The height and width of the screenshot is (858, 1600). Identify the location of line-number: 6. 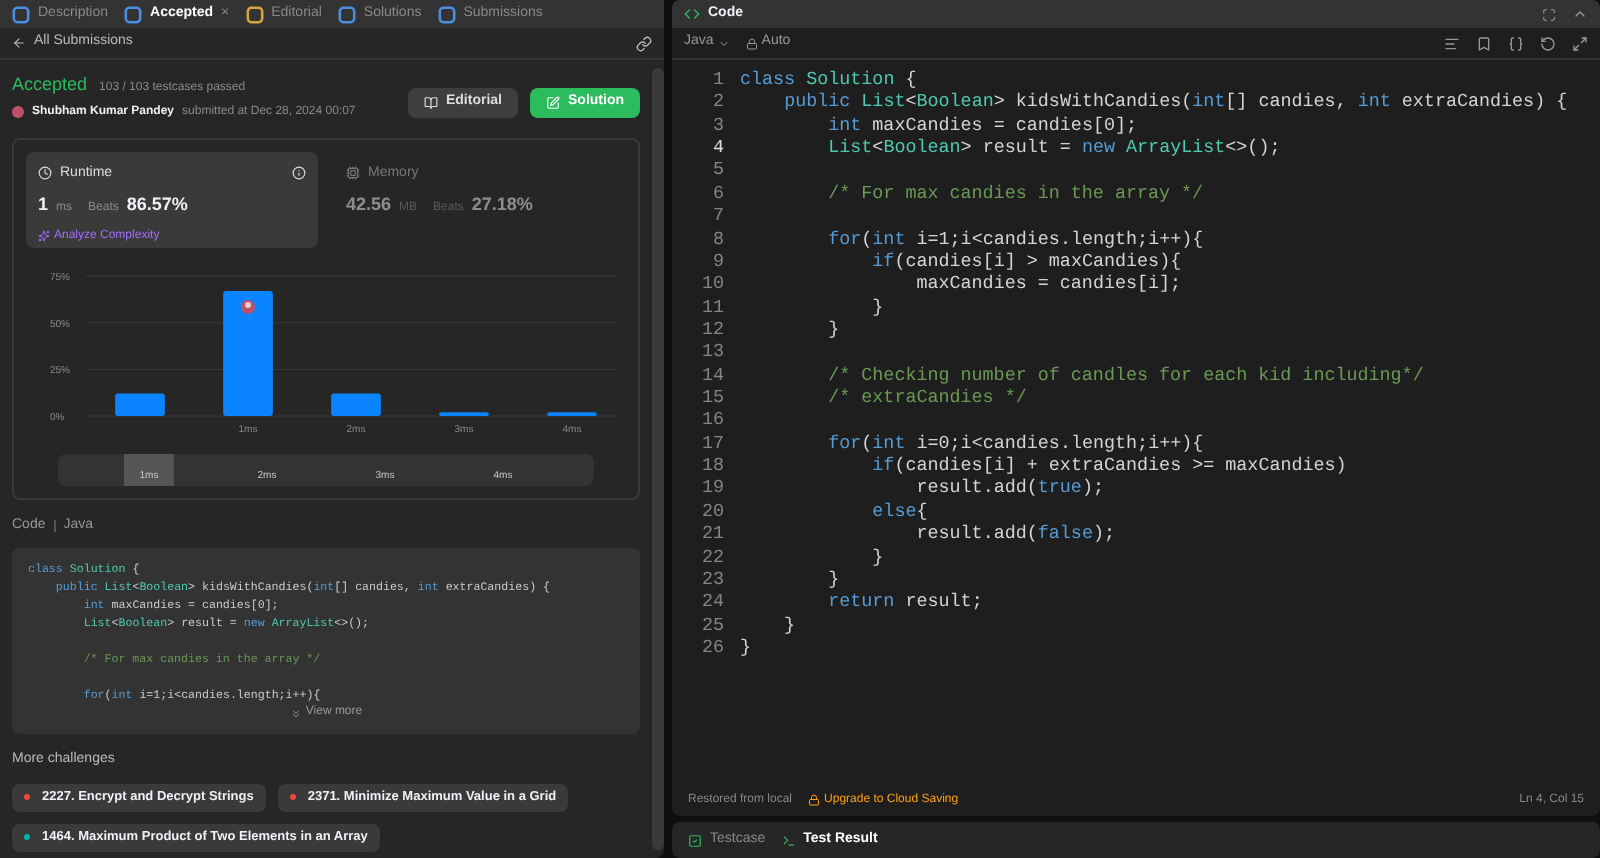
(718, 193).